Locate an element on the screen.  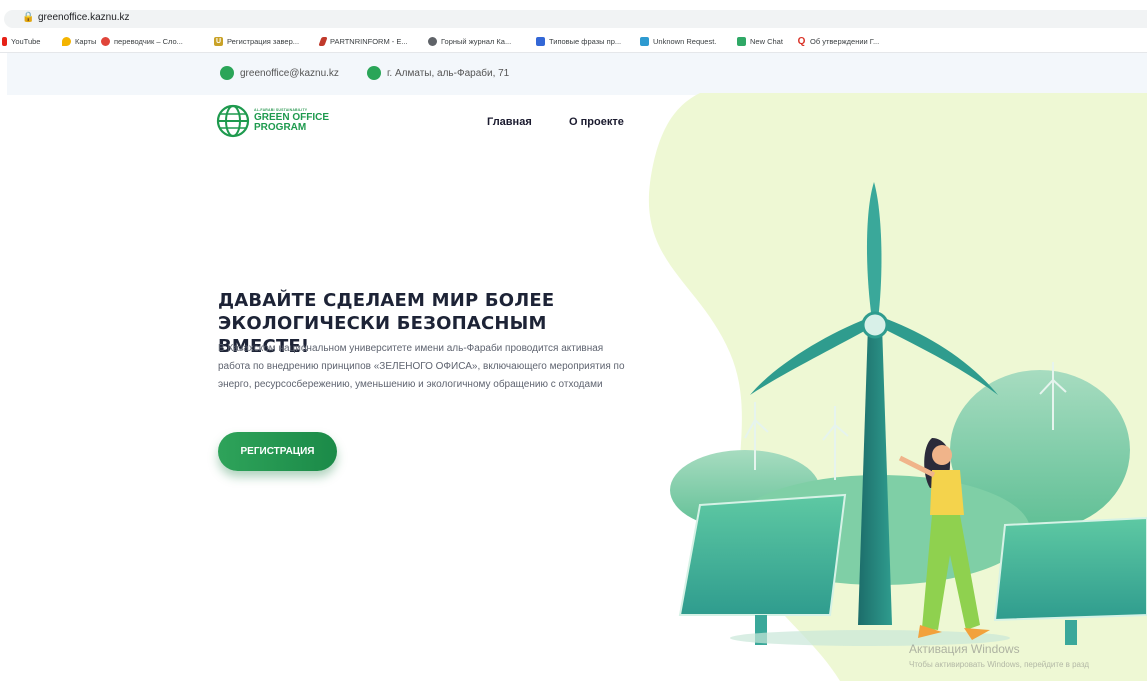
bookmark-label: Unknown Request. is located at coordinates (685, 41).